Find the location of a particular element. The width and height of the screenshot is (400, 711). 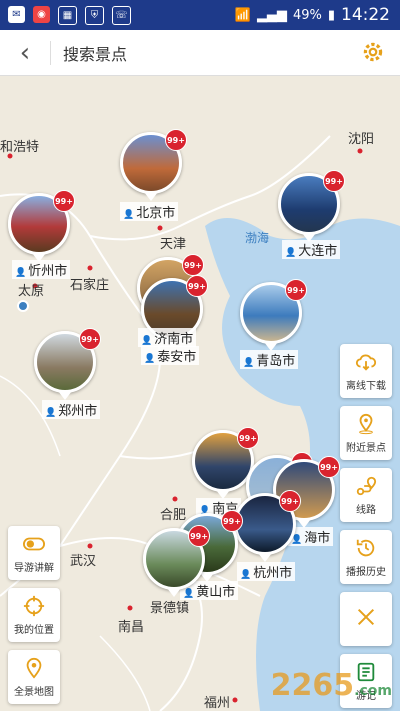

watermark-main: 2265 is located at coordinates (312, 685).